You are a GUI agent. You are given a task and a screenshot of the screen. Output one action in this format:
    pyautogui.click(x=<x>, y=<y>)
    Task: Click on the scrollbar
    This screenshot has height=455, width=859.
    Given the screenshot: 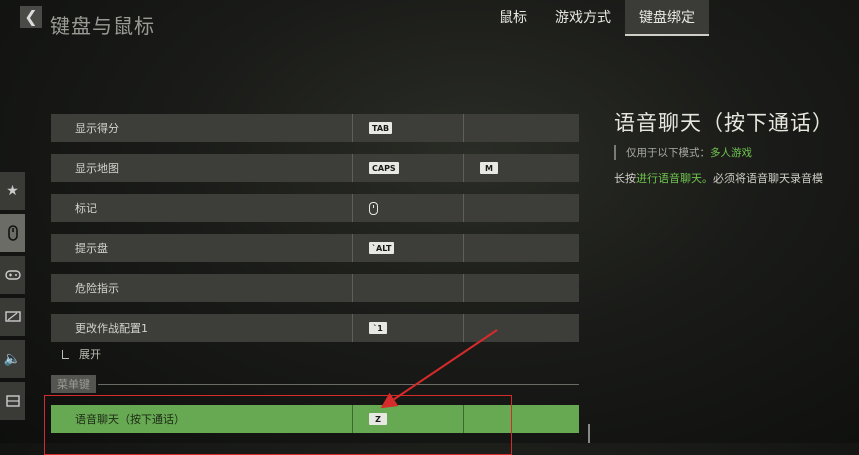 What is the action you would take?
    pyautogui.click(x=589, y=433)
    